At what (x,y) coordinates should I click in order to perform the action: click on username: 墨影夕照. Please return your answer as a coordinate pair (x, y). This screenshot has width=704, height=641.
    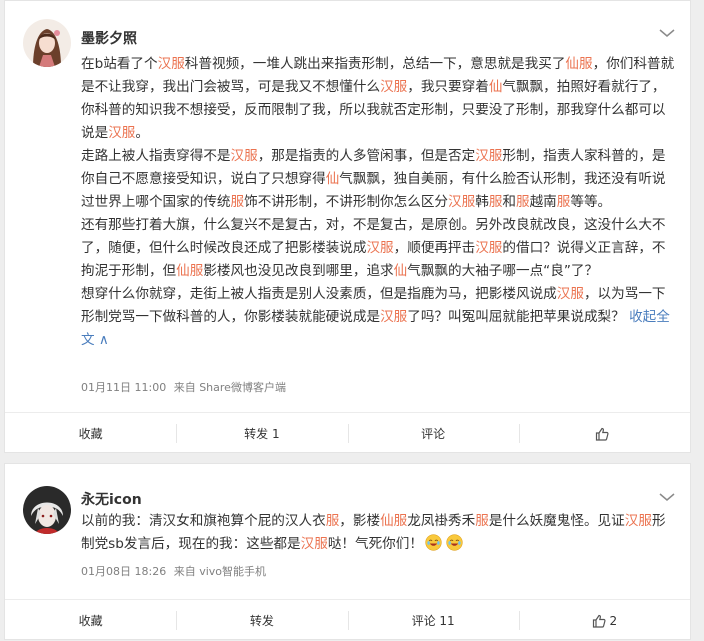
    Looking at the image, I should click on (109, 38).